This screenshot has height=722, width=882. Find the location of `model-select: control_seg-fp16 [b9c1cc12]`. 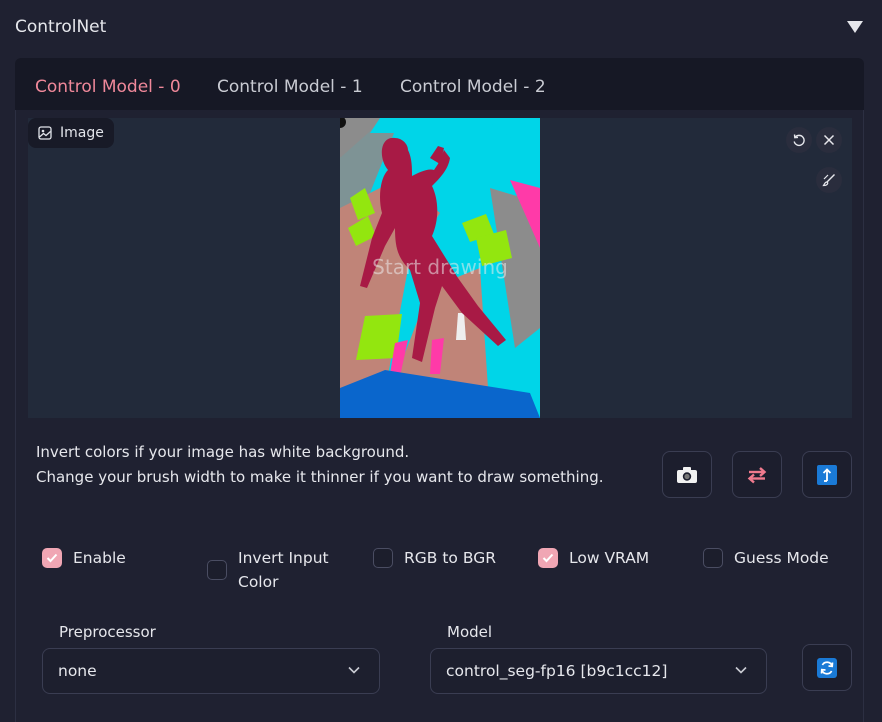

model-select: control_seg-fp16 [b9c1cc12] is located at coordinates (598, 671).